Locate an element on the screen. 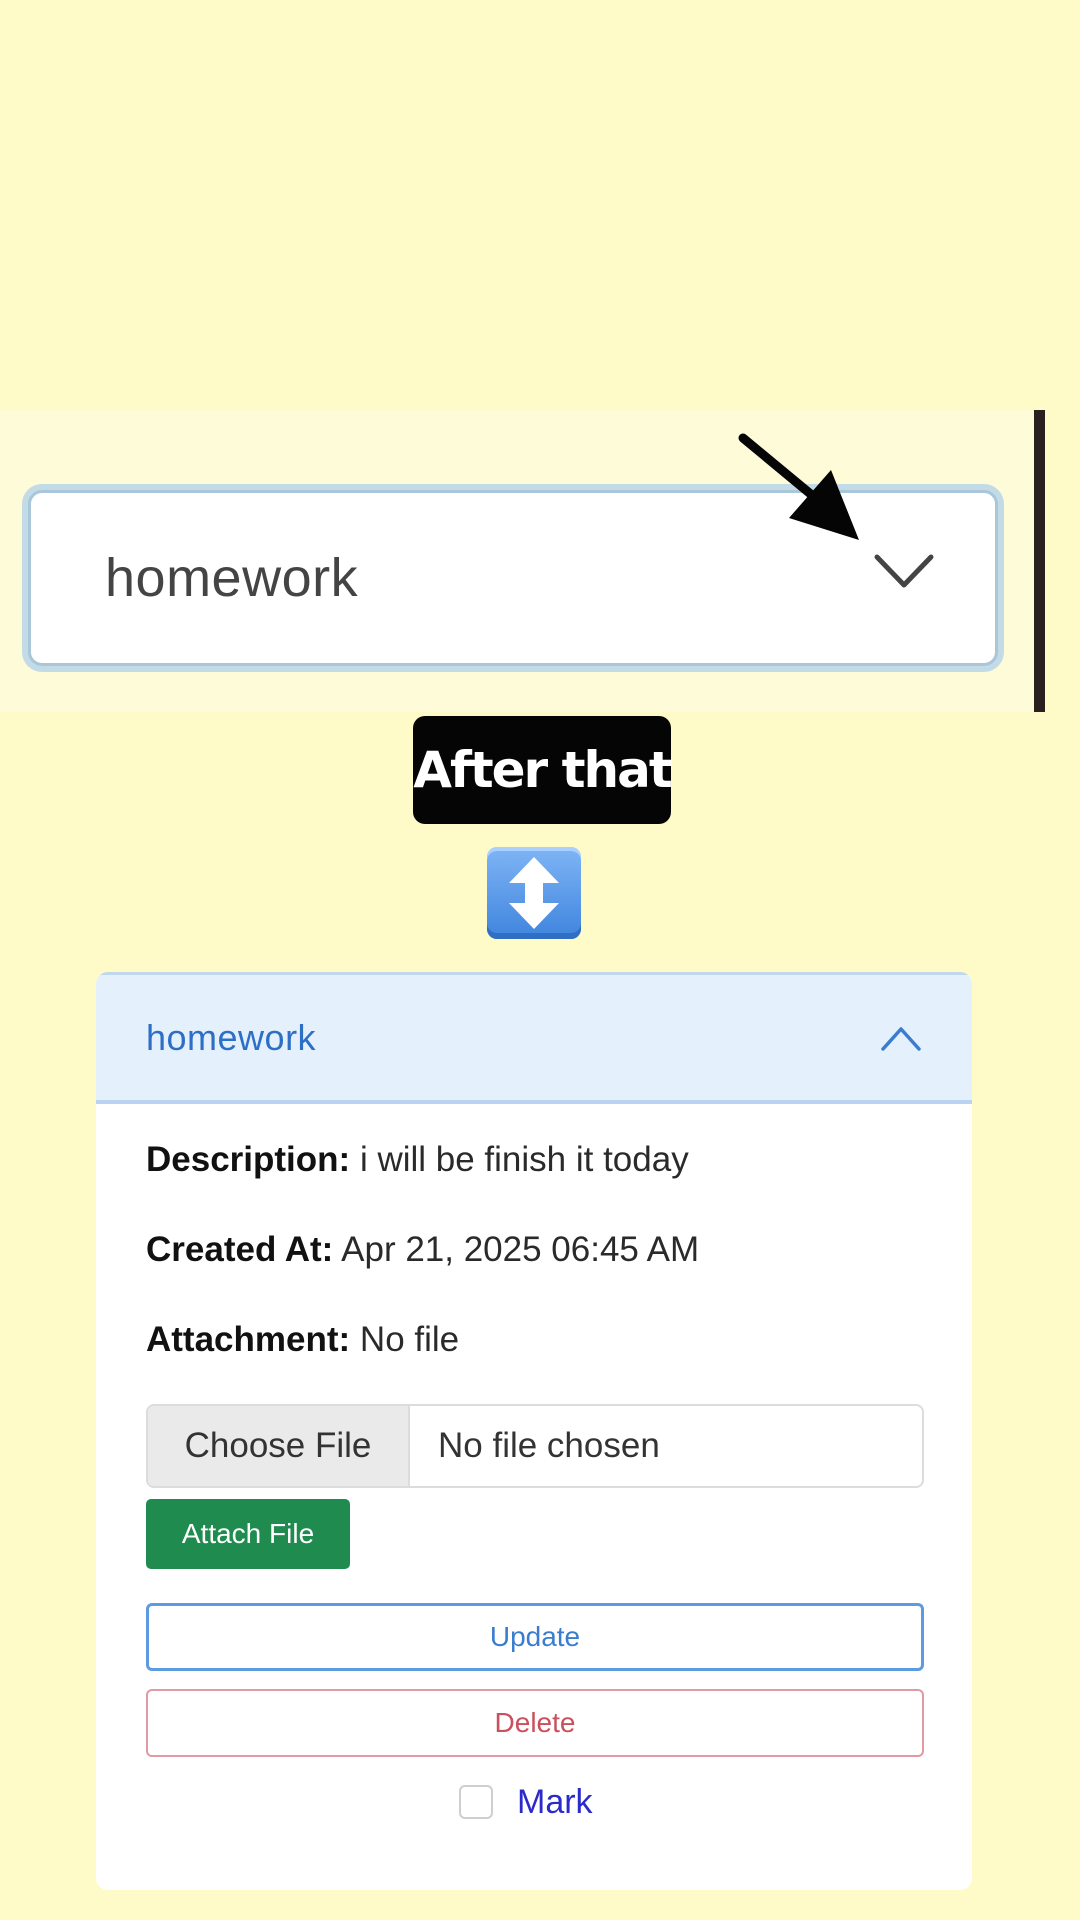 The width and height of the screenshot is (1080, 1920). attachment-value: No file is located at coordinates (409, 1339).